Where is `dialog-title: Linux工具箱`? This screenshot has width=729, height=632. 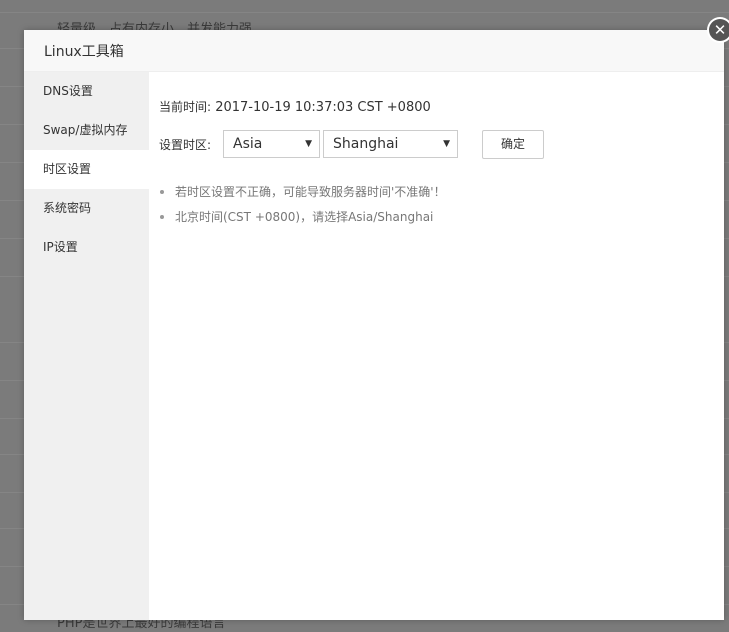 dialog-title: Linux工具箱 is located at coordinates (84, 52).